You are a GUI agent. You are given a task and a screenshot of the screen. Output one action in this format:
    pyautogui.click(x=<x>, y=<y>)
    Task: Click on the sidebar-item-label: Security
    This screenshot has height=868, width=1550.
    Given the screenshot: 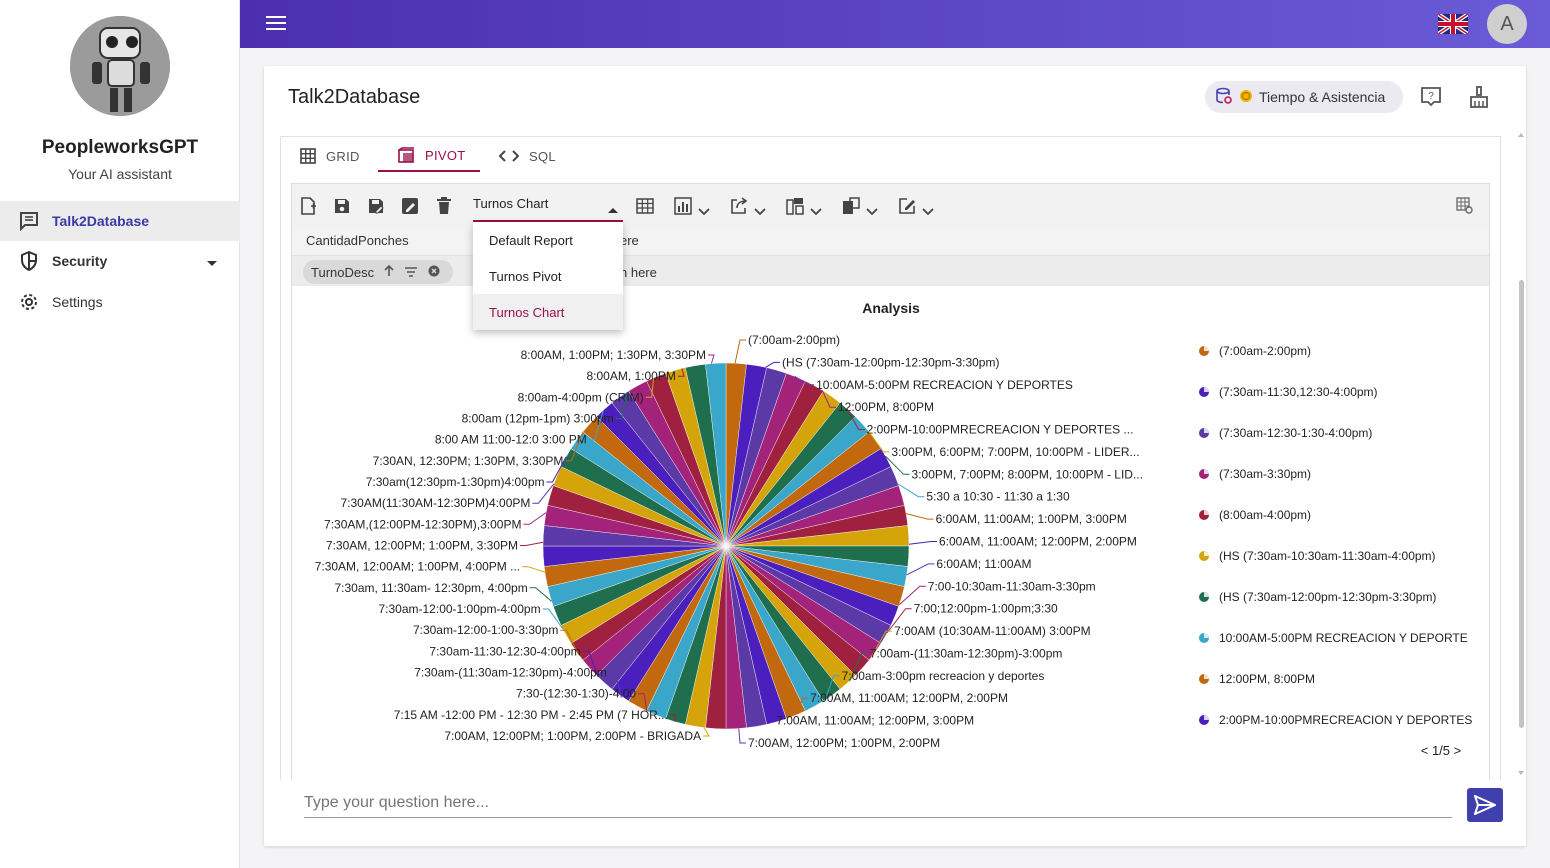 What is the action you would take?
    pyautogui.click(x=80, y=261)
    